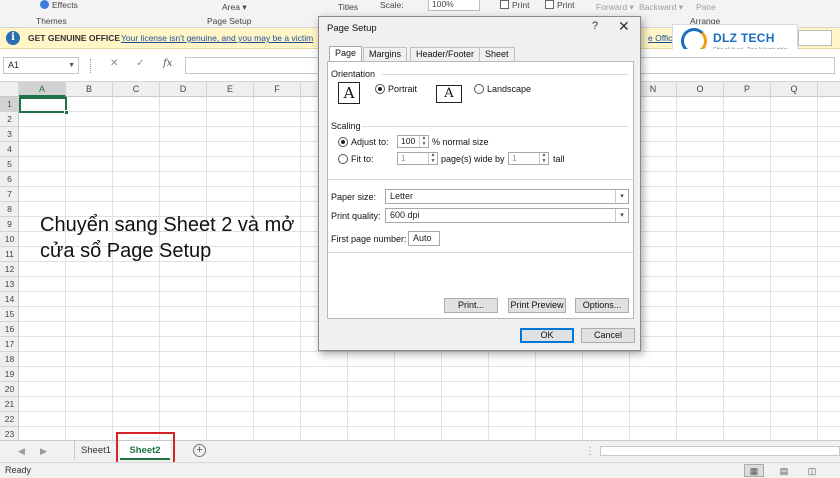 Image resolution: width=840 pixels, height=478 pixels. Describe the element at coordinates (537, 305) in the screenshot. I see `print-preview-button: Print Preview` at that location.